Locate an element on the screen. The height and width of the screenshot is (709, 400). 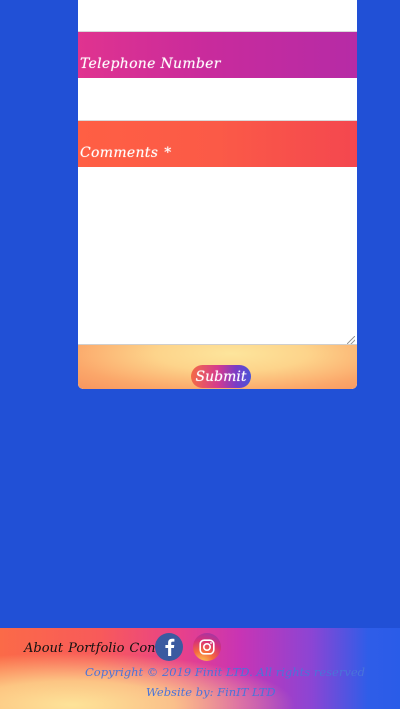
facebook-icon is located at coordinates (170, 647).